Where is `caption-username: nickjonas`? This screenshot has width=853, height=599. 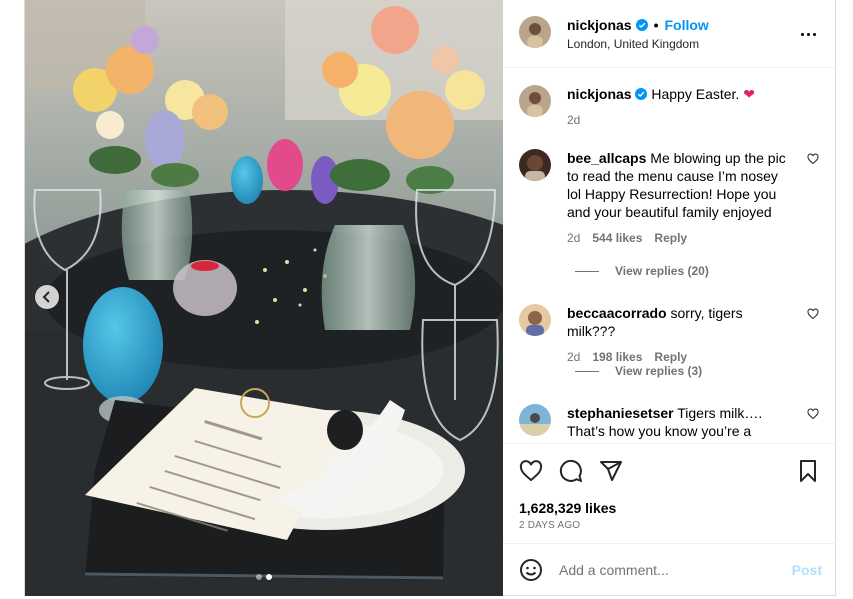 caption-username: nickjonas is located at coordinates (599, 94).